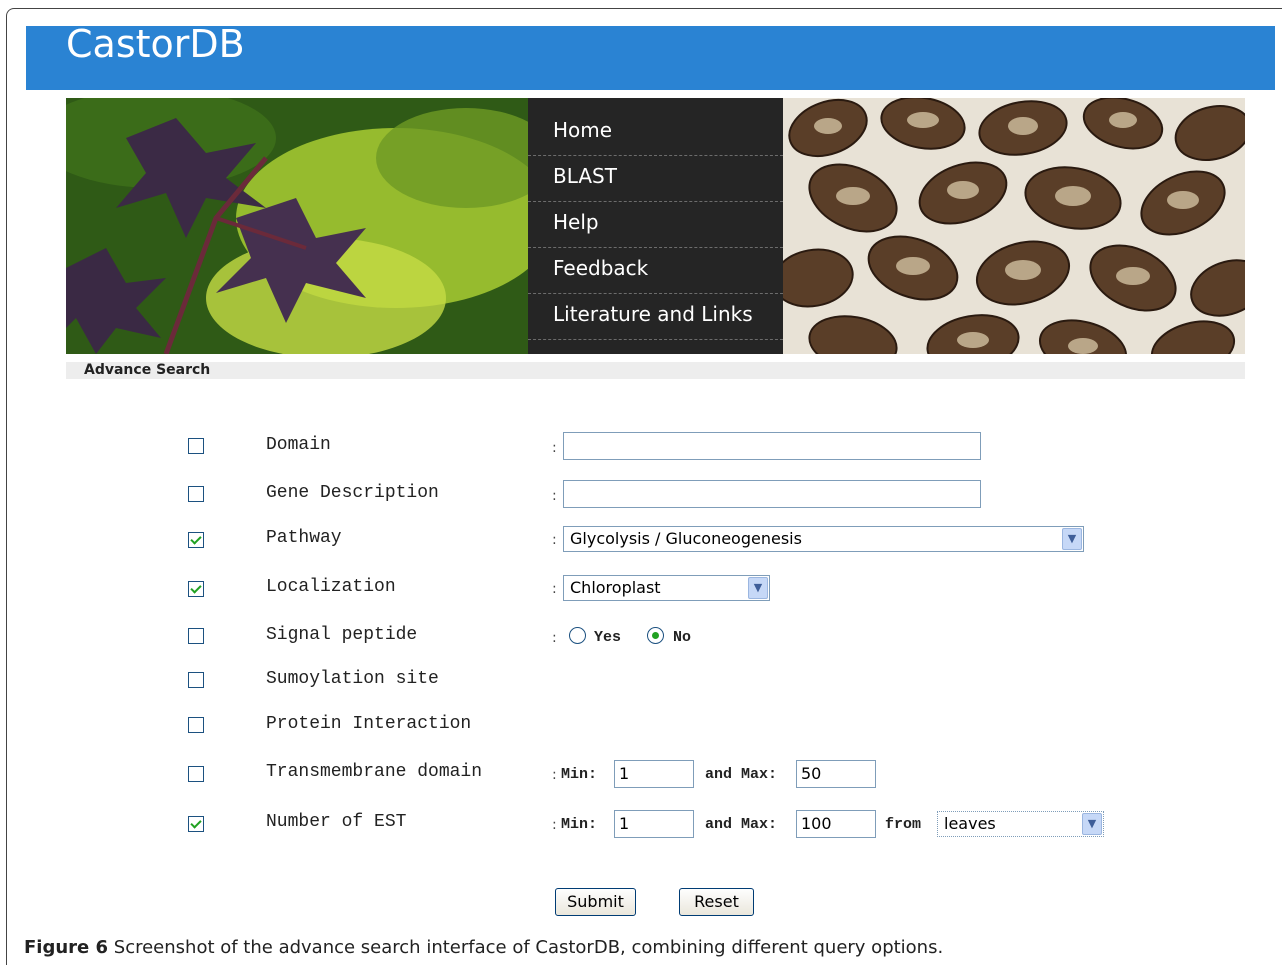 This screenshot has width=1282, height=965. What do you see at coordinates (655, 271) in the screenshot?
I see `nav-feedback: Feedback` at bounding box center [655, 271].